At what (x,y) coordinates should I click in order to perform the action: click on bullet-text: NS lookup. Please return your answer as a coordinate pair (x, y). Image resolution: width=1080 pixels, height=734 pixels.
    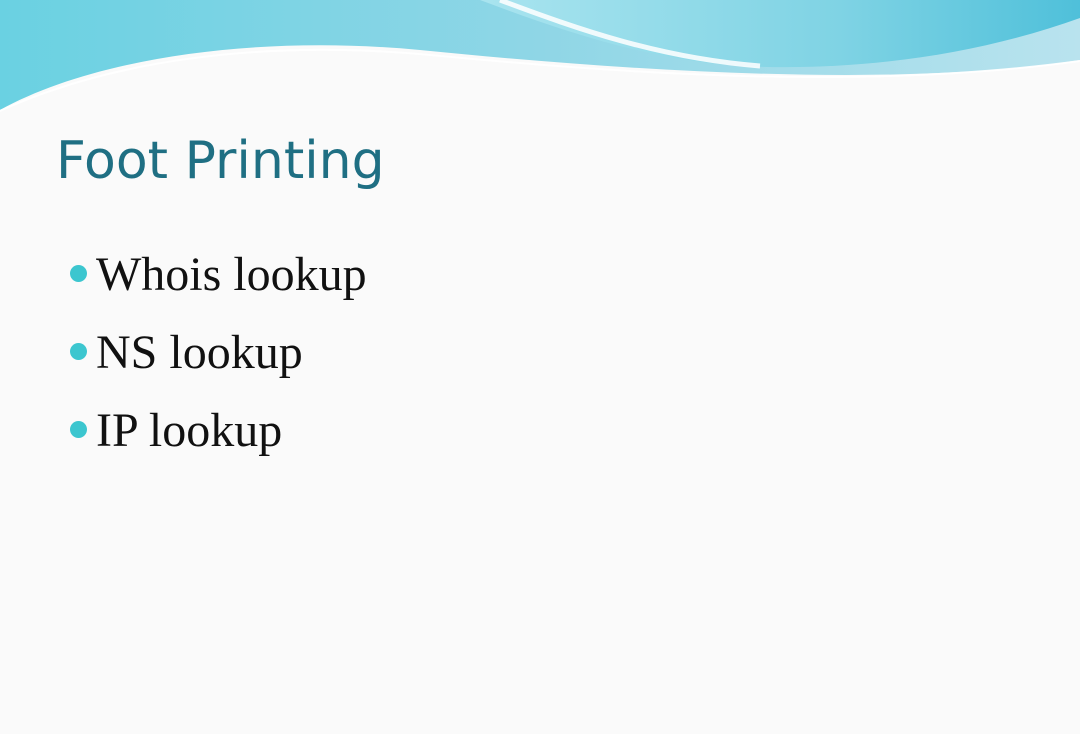
    Looking at the image, I should click on (199, 352).